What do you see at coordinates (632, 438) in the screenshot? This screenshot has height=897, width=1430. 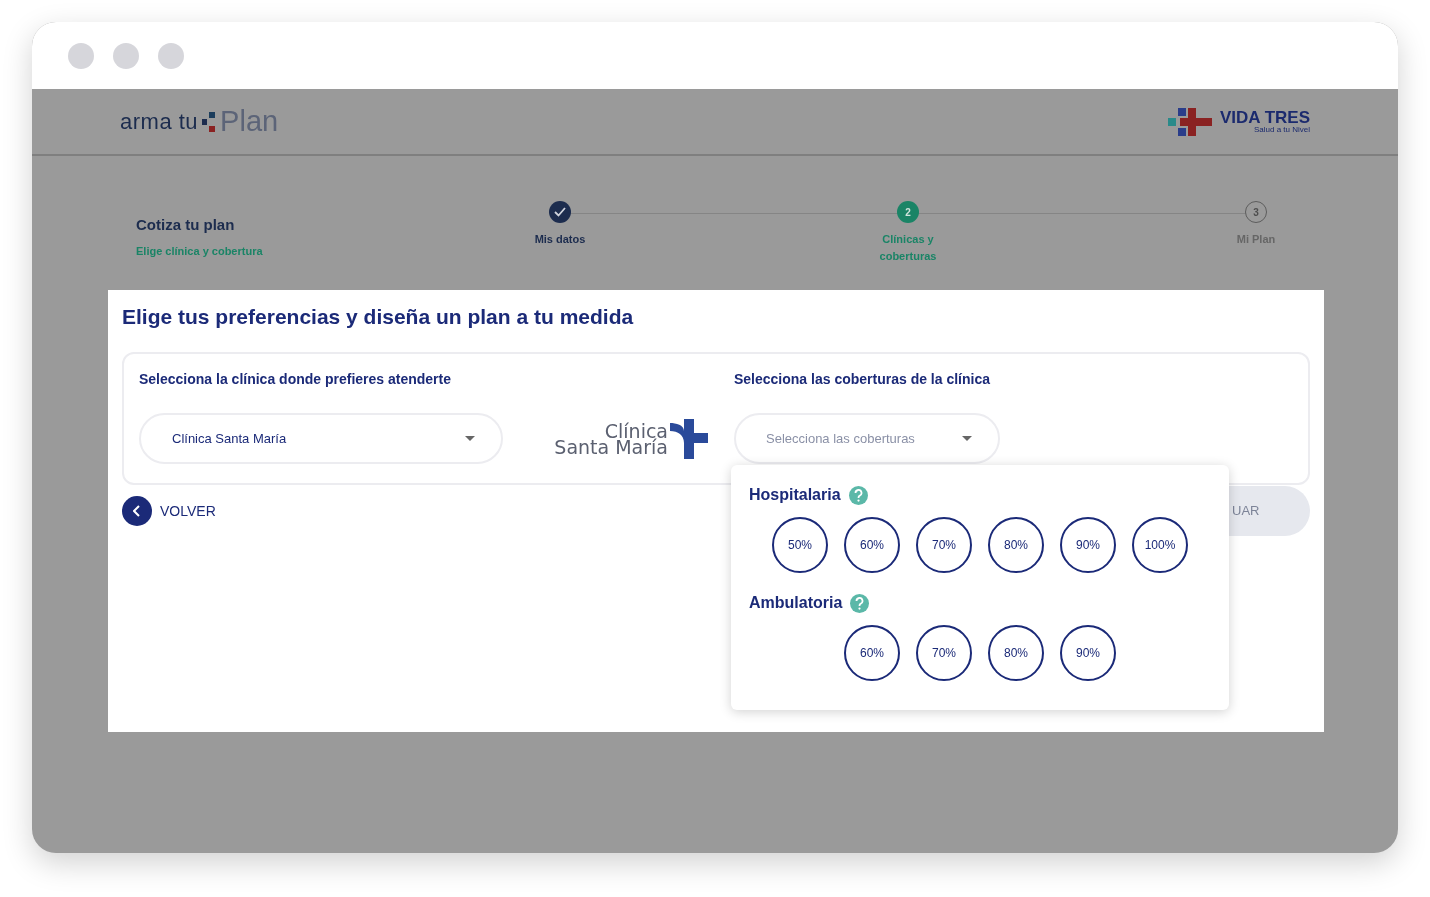 I see `clinic-logo: Clínica Santa María` at bounding box center [632, 438].